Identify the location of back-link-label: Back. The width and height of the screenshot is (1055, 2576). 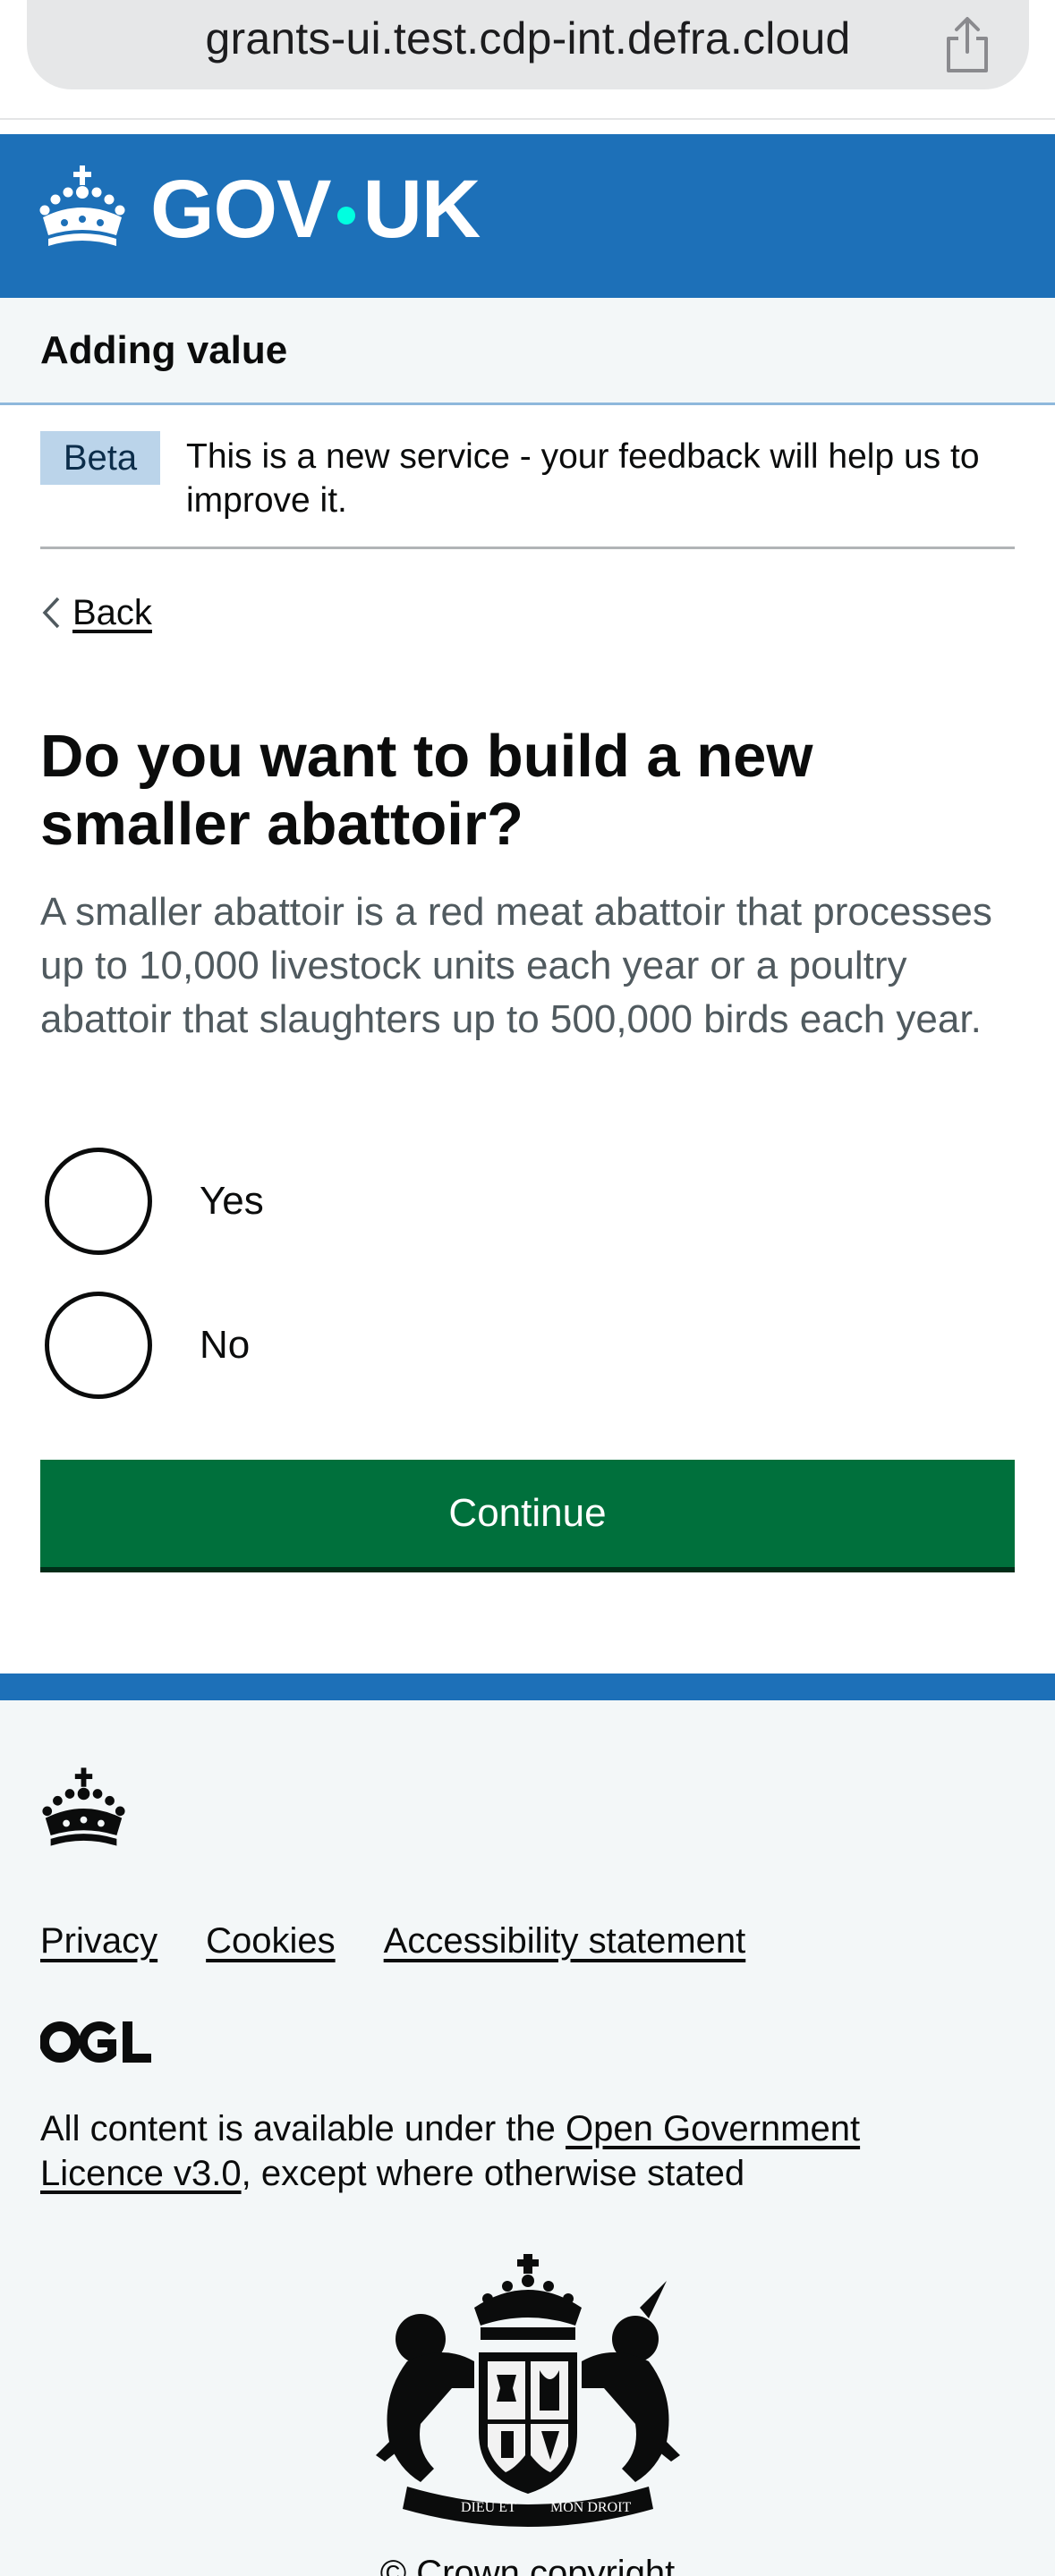
(112, 613).